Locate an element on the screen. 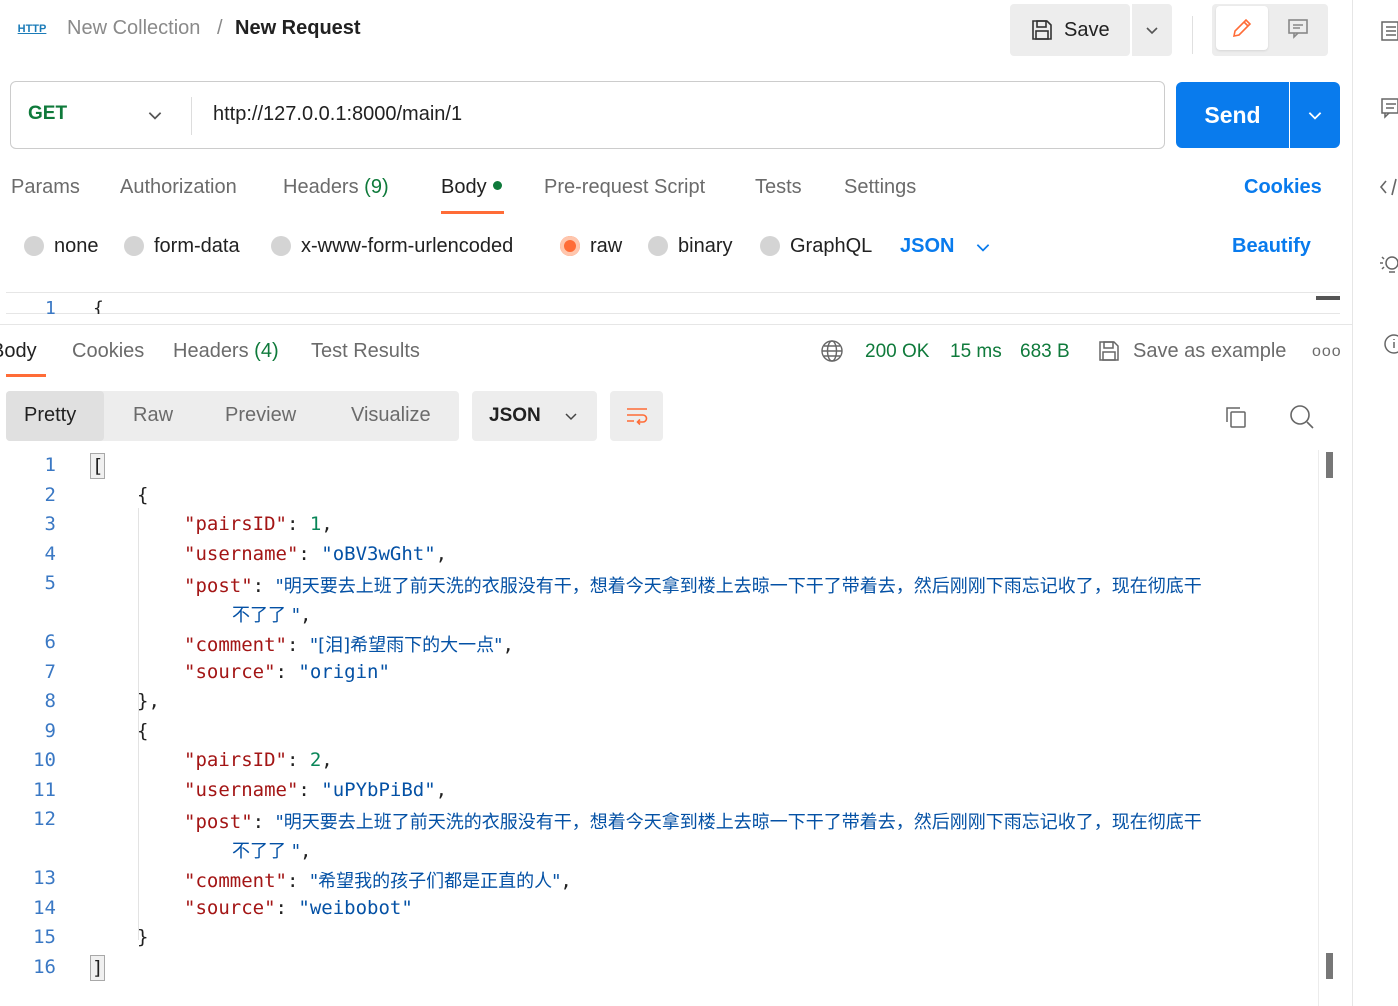 Image resolution: width=1398 pixels, height=1006 pixels. globe-icon is located at coordinates (832, 353).